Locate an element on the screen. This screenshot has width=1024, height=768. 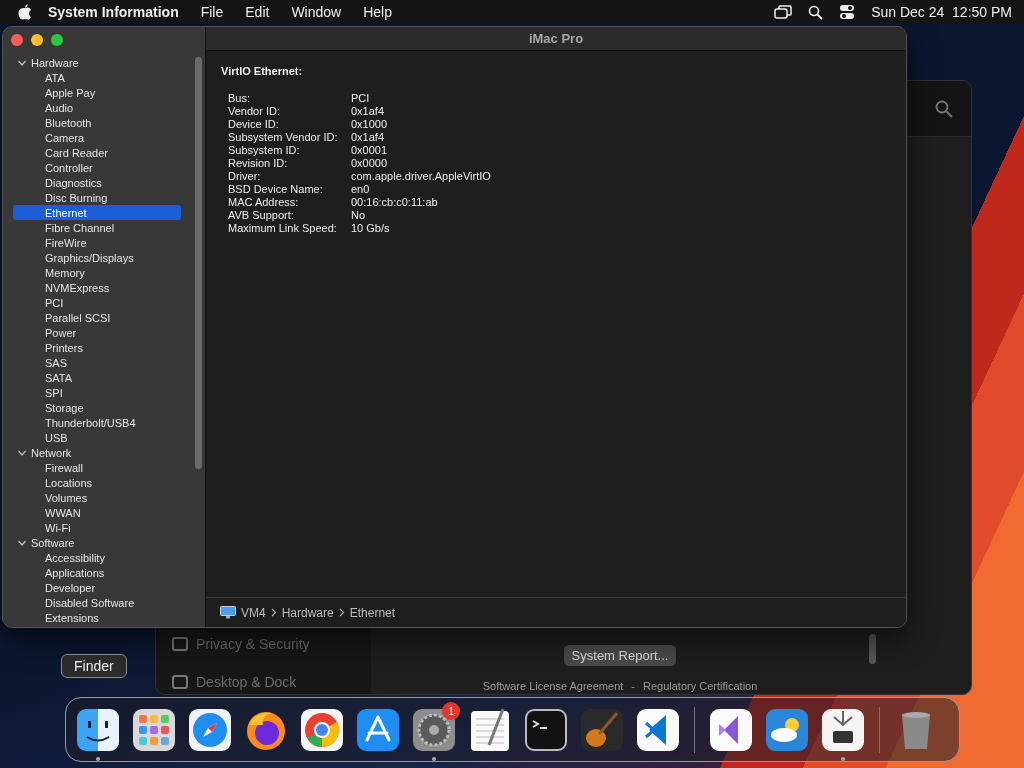
chevron-right-icon is located at coordinates (341, 612).